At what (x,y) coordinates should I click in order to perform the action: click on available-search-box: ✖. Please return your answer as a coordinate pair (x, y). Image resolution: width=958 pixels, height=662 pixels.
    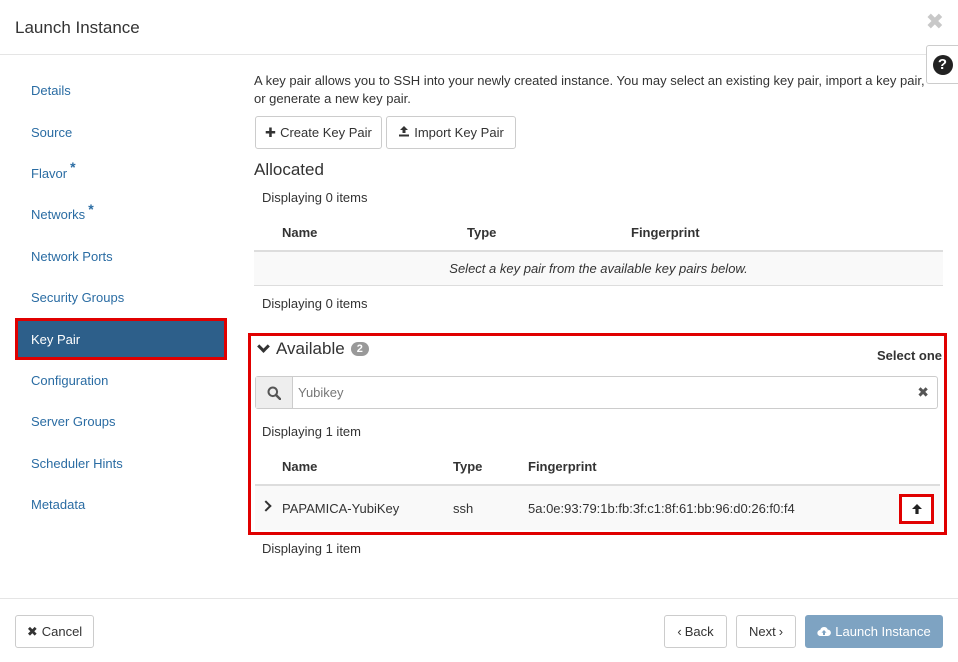
    Looking at the image, I should click on (596, 392).